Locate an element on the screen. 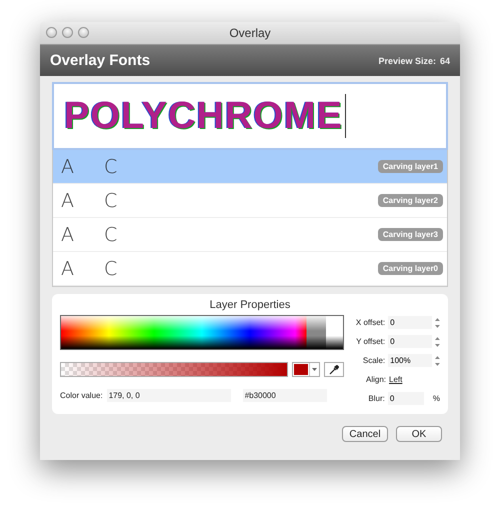 The height and width of the screenshot is (515, 500). zoom-button is located at coordinates (83, 32).